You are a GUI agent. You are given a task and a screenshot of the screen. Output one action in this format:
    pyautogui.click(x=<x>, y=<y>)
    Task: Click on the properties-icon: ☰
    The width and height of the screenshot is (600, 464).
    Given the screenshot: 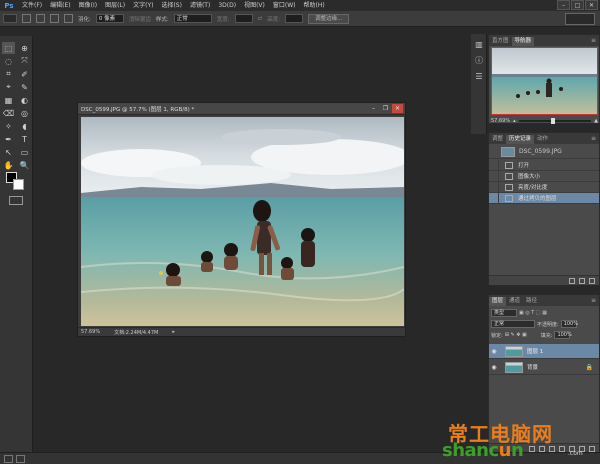 What is the action you would take?
    pyautogui.click(x=479, y=76)
    